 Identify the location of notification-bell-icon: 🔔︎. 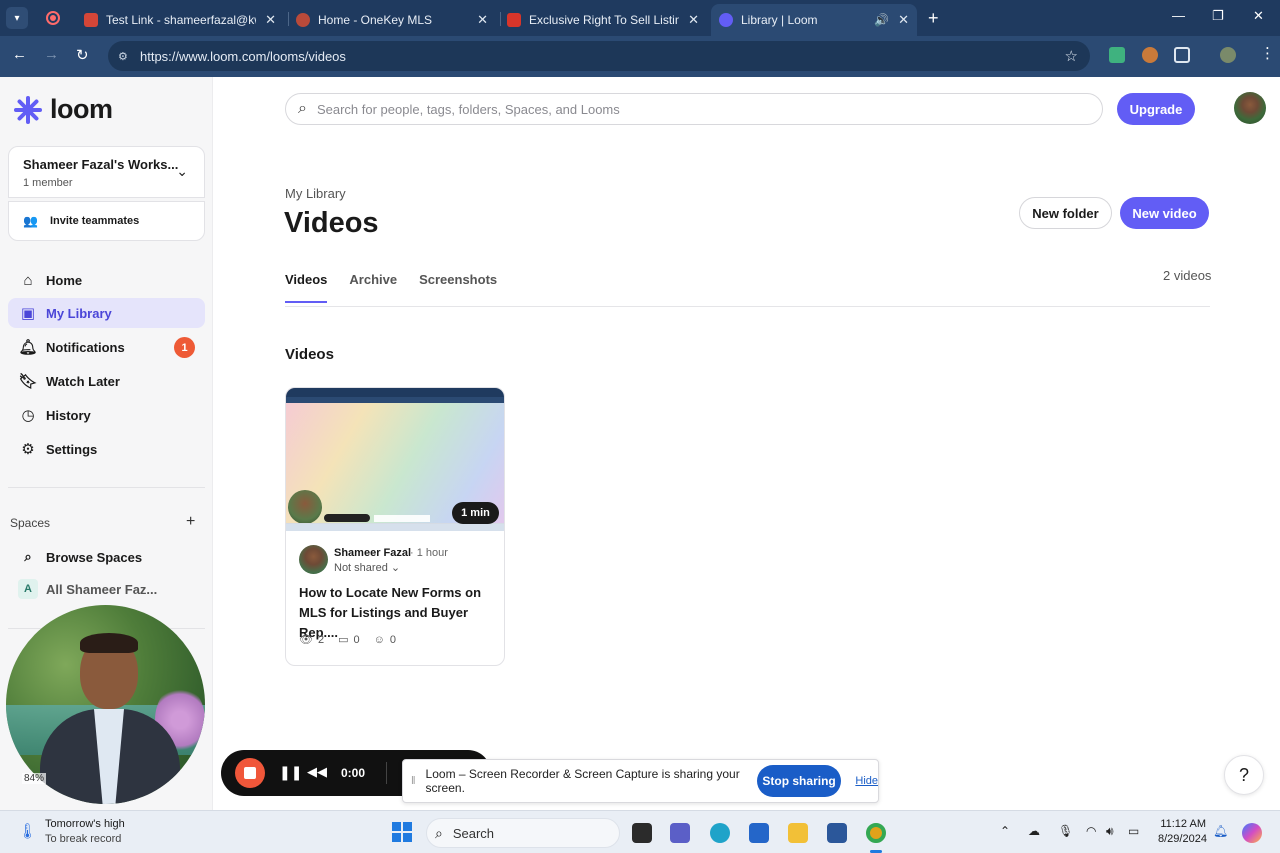
(1220, 831).